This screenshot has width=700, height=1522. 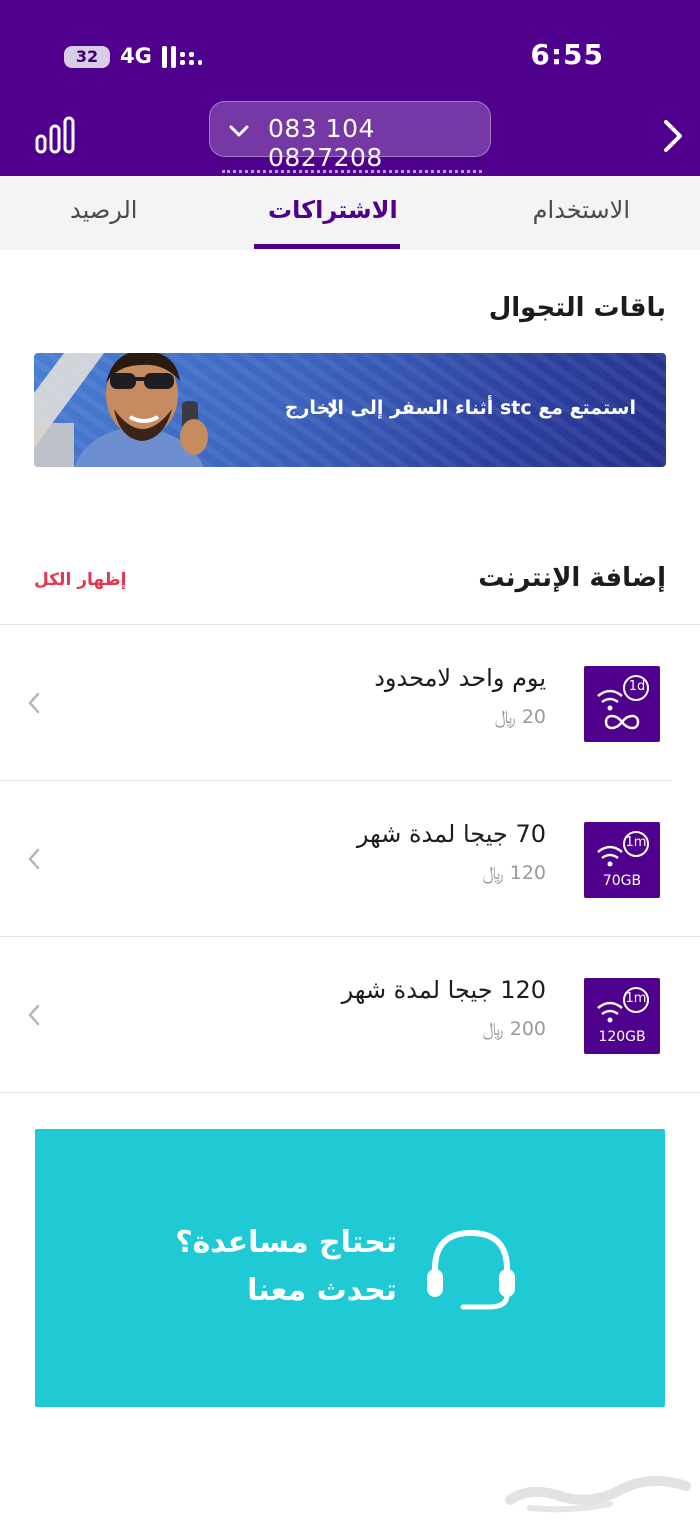 I want to click on active-tab-indicator, so click(x=327, y=246).